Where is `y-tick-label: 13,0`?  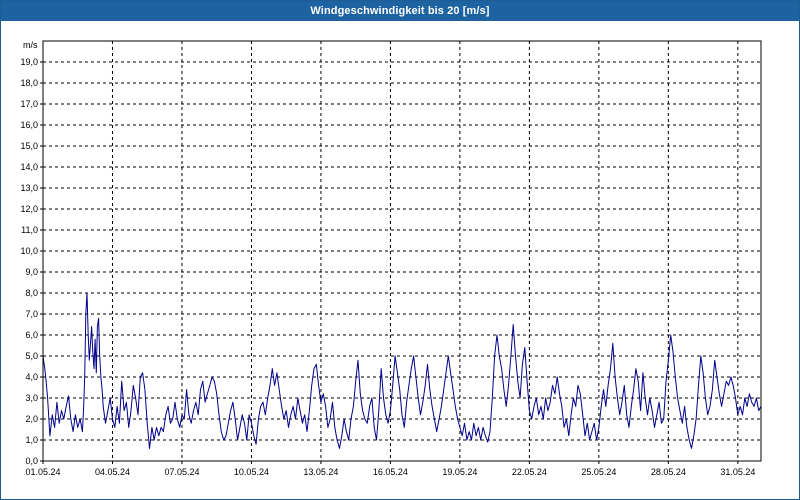 y-tick-label: 13,0 is located at coordinates (29, 188).